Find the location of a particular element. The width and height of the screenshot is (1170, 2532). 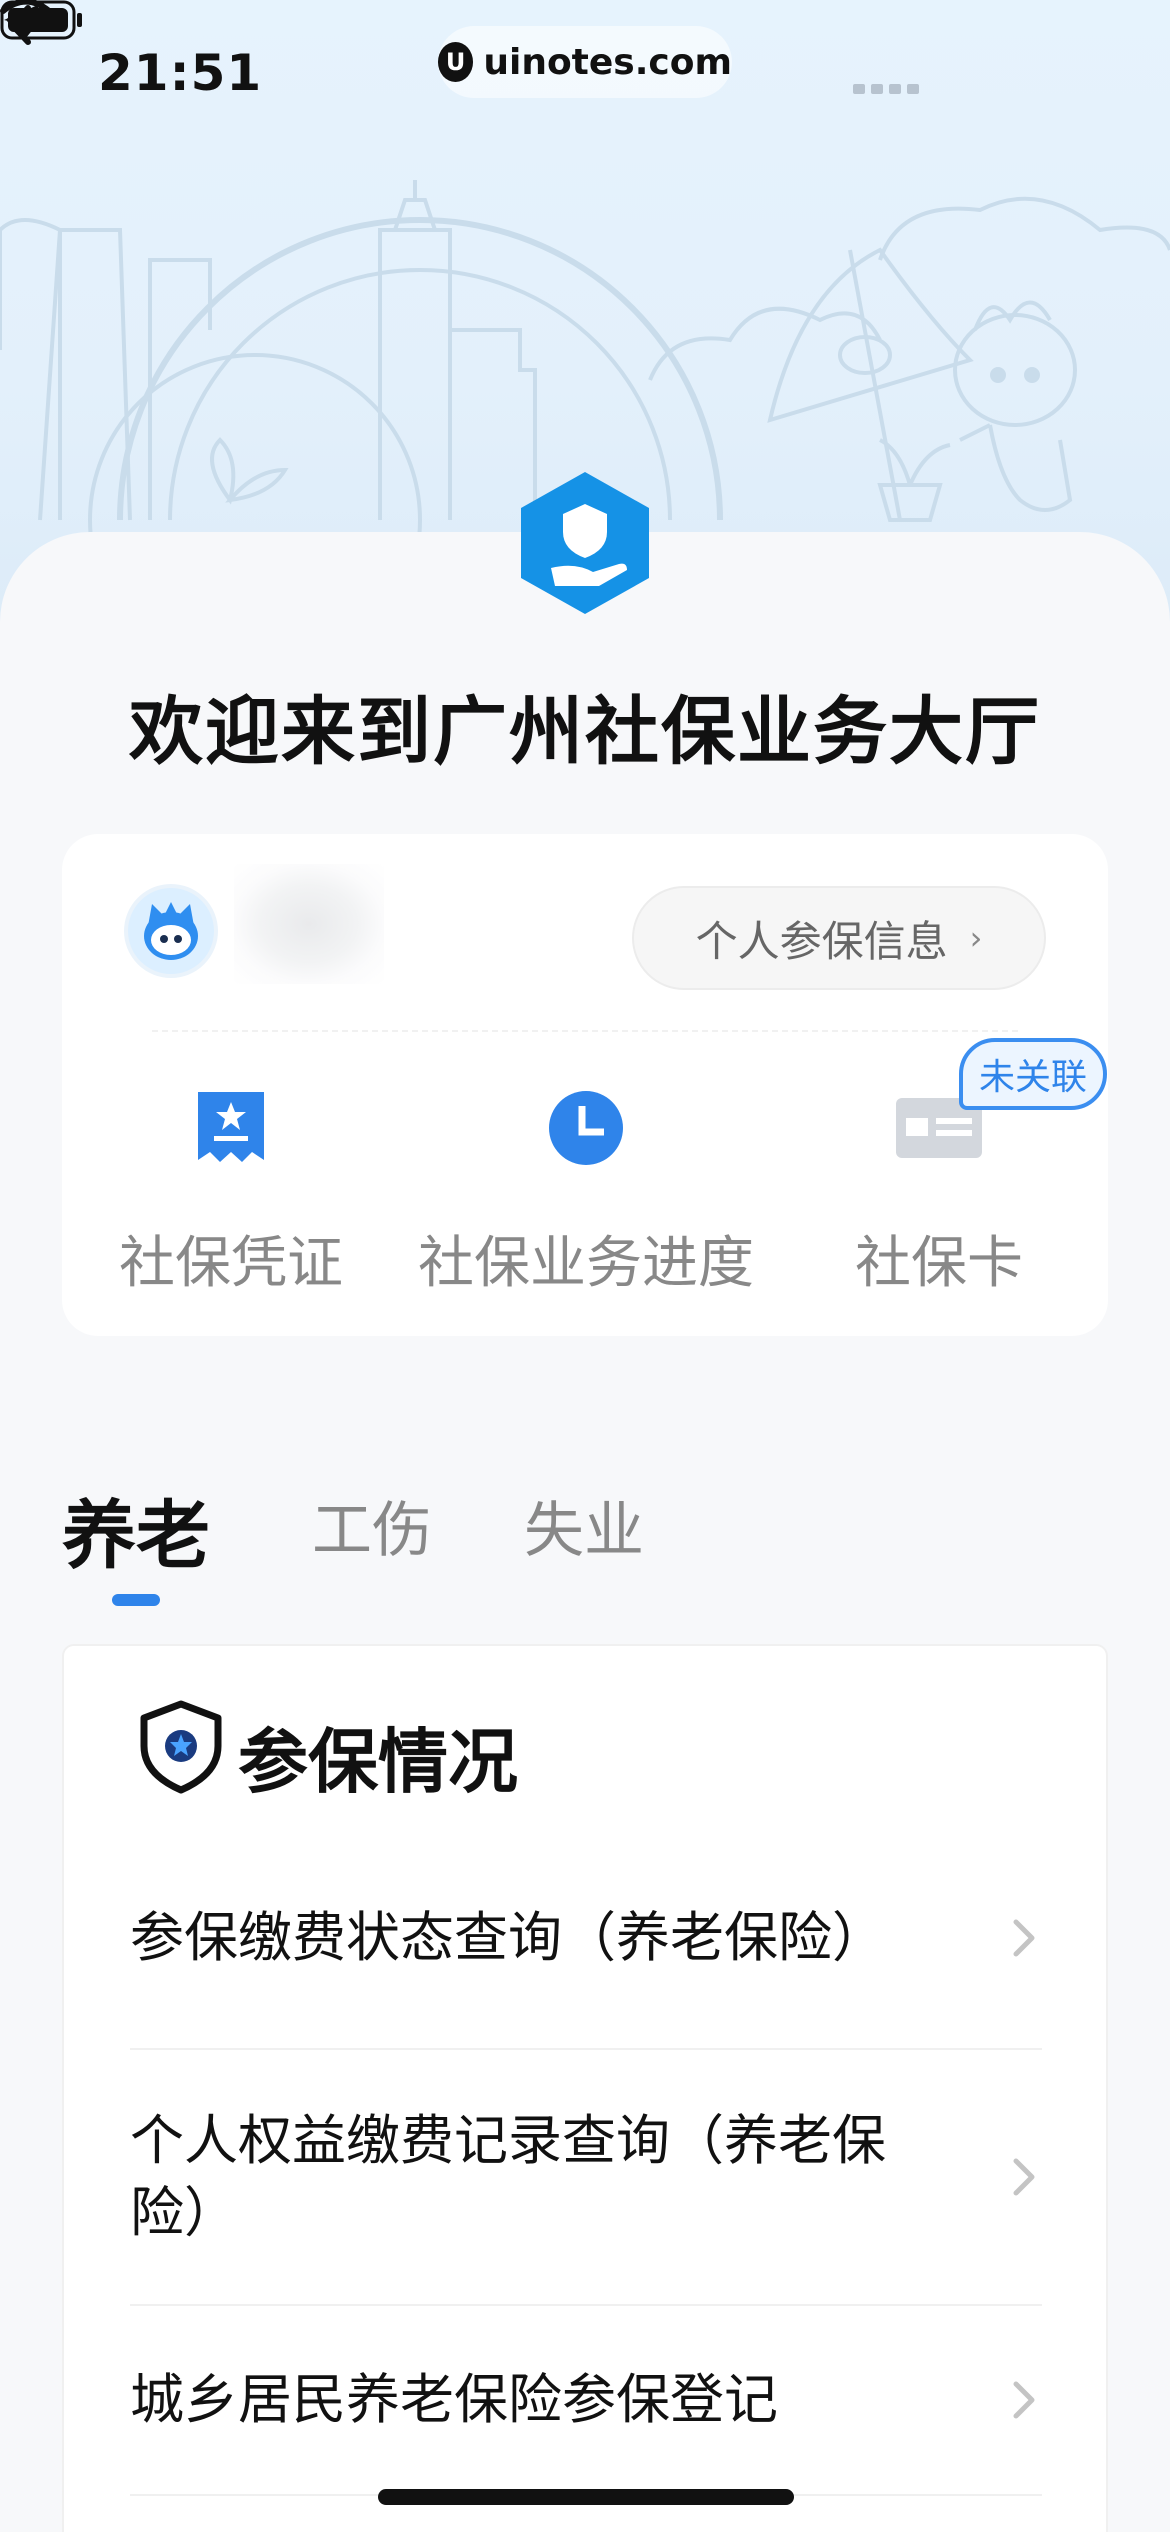

personal-insurance-info-button: 个人参保信息 › is located at coordinates (839, 938).